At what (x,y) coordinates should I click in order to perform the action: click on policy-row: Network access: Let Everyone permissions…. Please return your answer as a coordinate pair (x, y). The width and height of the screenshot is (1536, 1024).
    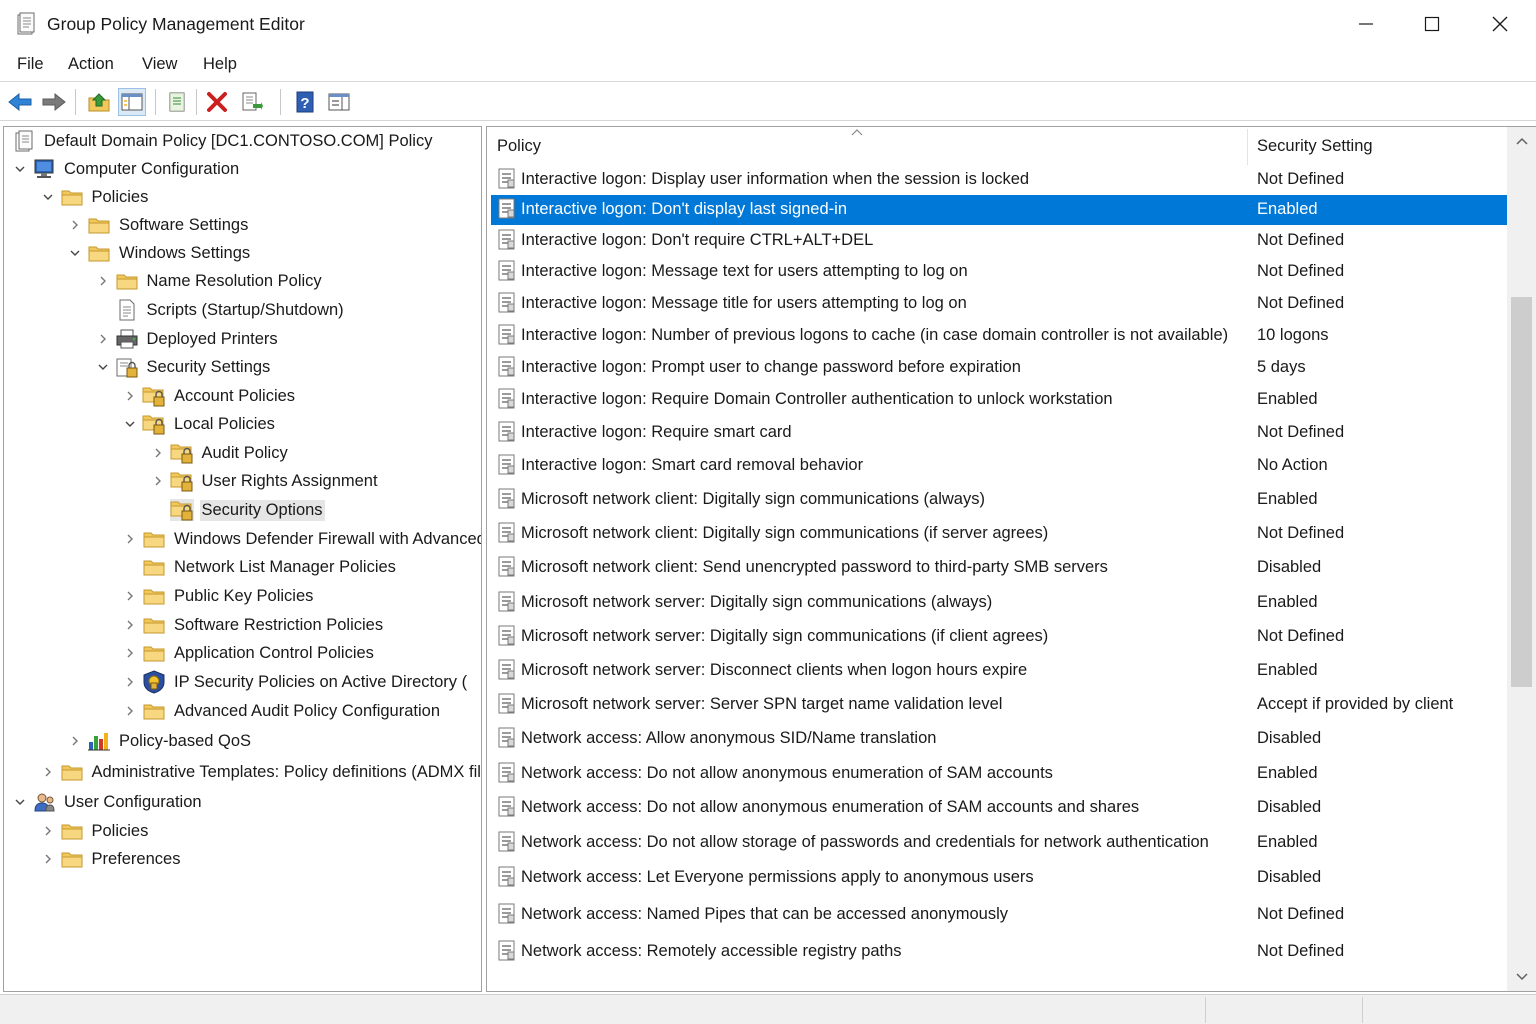
    Looking at the image, I should click on (999, 878).